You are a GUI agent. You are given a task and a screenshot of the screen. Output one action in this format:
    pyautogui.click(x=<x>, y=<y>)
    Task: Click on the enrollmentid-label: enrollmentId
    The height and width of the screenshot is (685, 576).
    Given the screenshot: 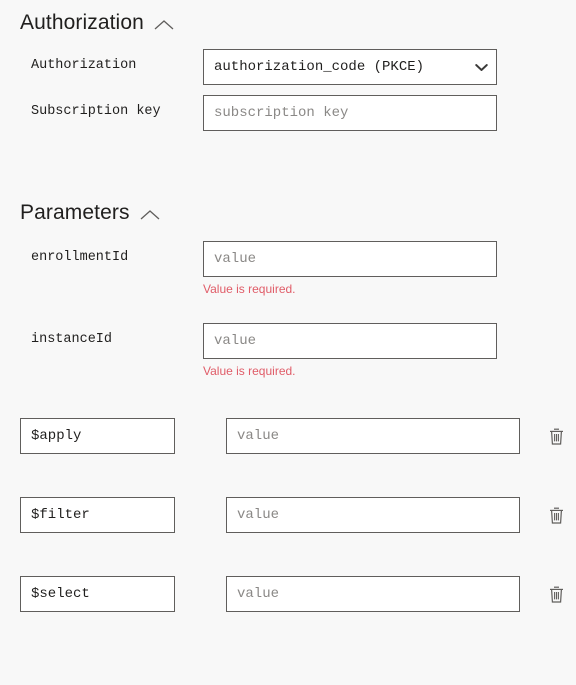 What is the action you would take?
    pyautogui.click(x=80, y=257)
    